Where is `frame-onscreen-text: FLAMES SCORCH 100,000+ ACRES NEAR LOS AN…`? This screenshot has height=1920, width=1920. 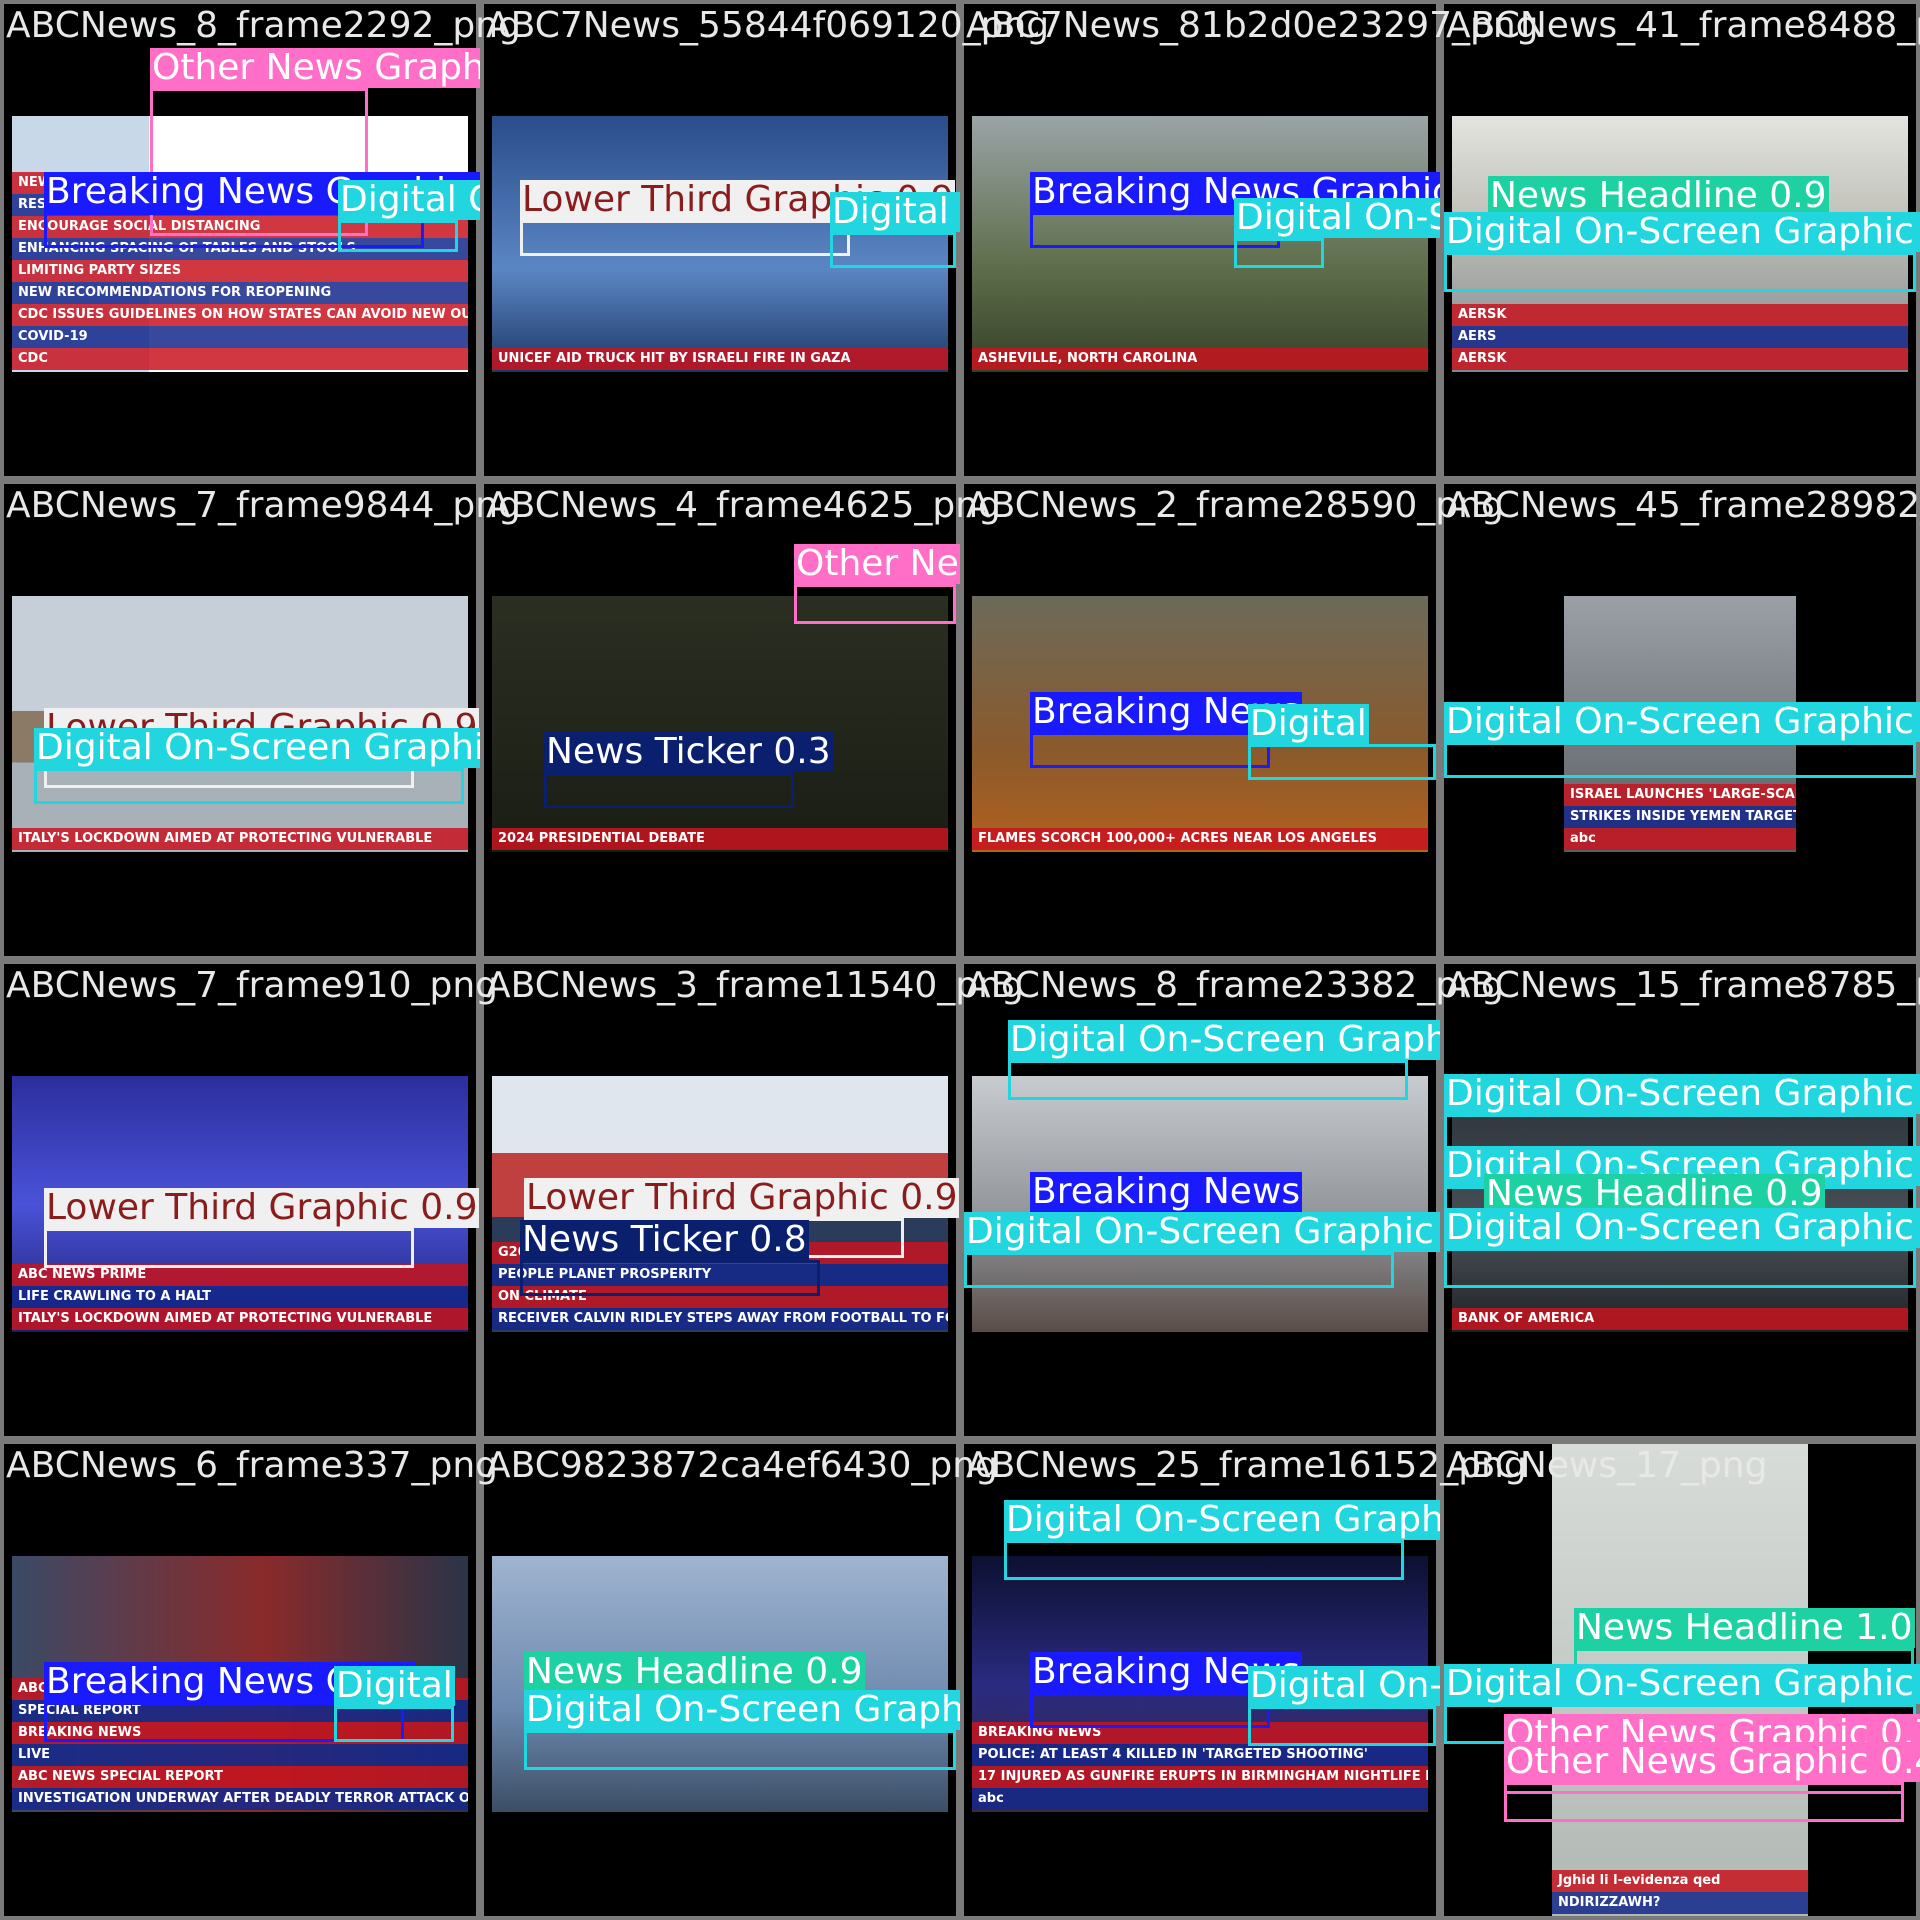
frame-onscreen-text: FLAMES SCORCH 100,000+ ACRES NEAR LOS AN… is located at coordinates (1200, 839).